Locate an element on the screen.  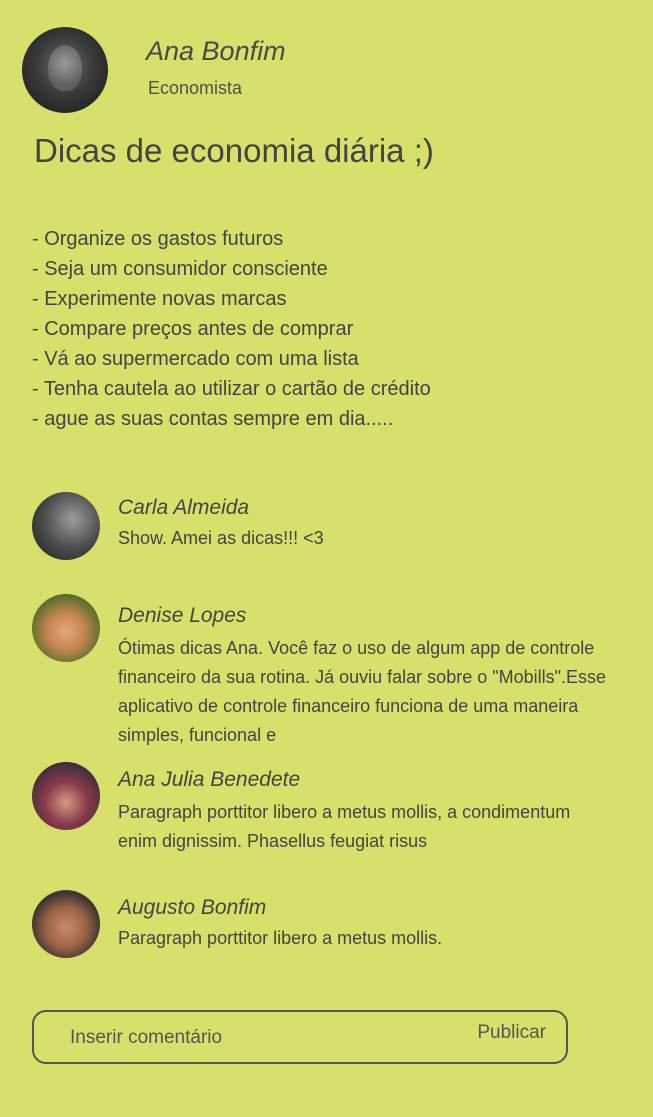
publish-button: Publicar is located at coordinates (511, 1033).